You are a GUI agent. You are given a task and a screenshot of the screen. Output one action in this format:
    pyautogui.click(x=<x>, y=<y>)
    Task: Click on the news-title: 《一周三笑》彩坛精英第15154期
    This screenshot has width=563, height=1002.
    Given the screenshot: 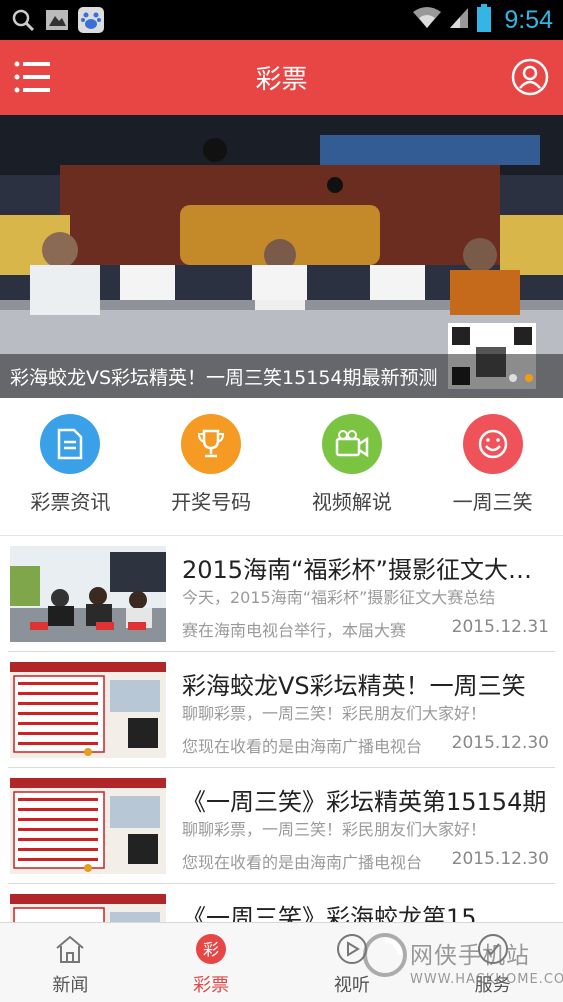 What is the action you would take?
    pyautogui.click(x=364, y=802)
    